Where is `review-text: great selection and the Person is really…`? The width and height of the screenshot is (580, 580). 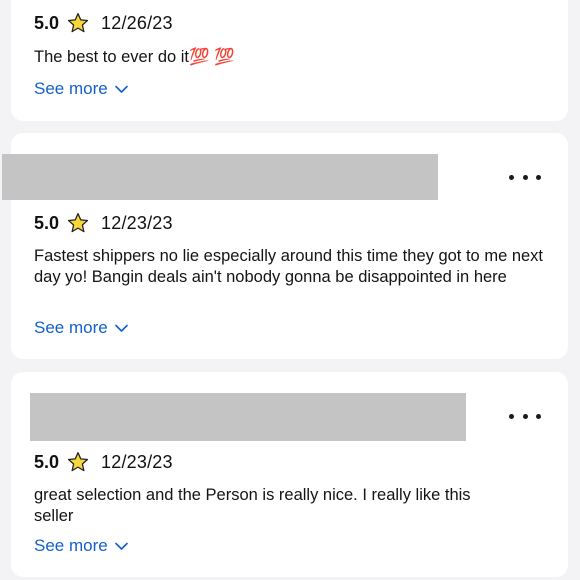 review-text: great selection and the Person is really… is located at coordinates (252, 505).